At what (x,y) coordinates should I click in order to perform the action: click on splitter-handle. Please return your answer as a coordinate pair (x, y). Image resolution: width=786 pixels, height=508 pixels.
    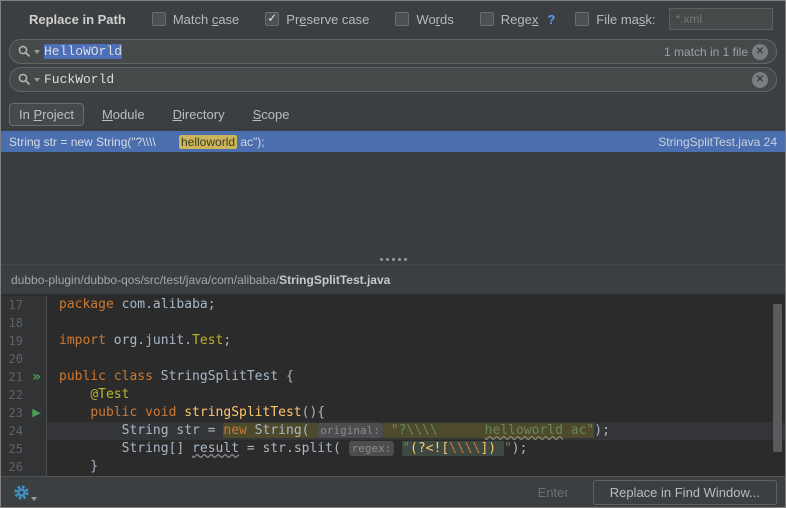
    Looking at the image, I should click on (393, 259).